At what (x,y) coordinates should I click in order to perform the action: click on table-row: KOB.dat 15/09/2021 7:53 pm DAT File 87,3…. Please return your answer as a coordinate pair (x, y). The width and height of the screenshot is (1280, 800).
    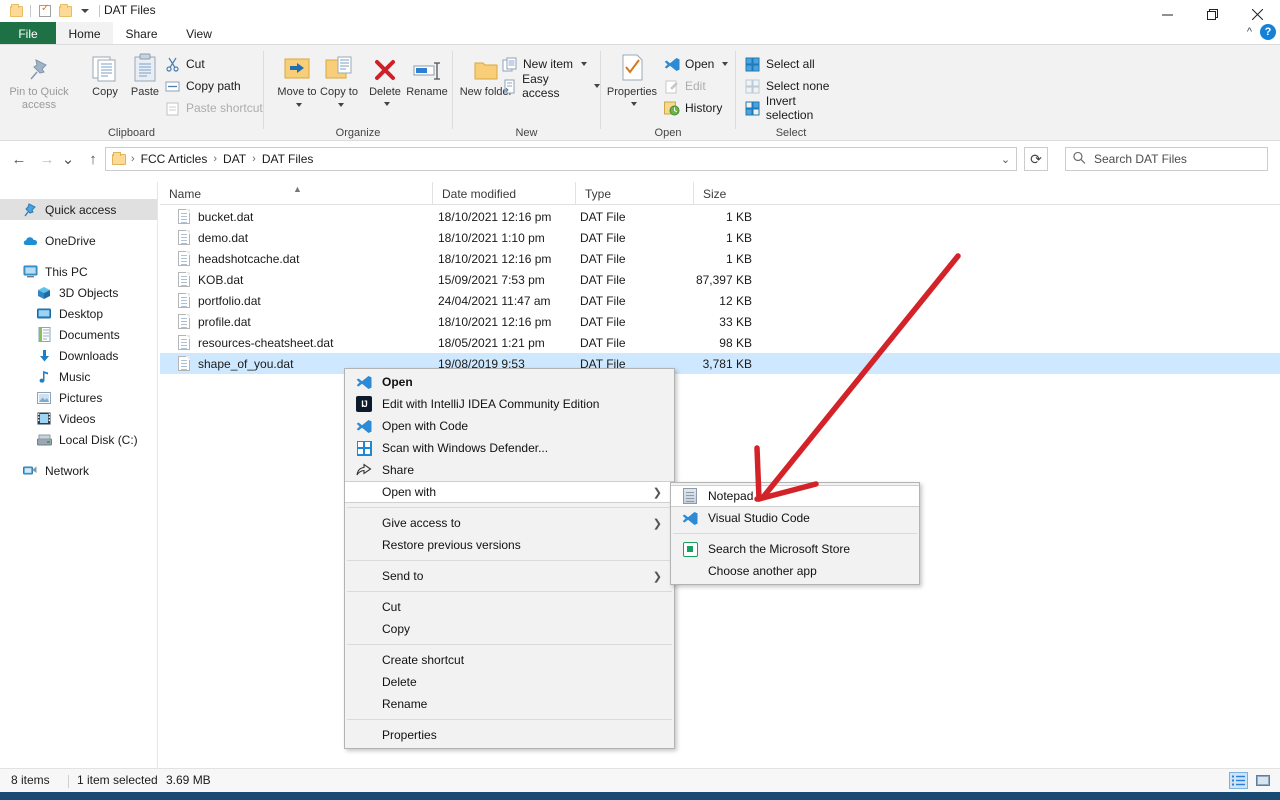
    Looking at the image, I should click on (720, 279).